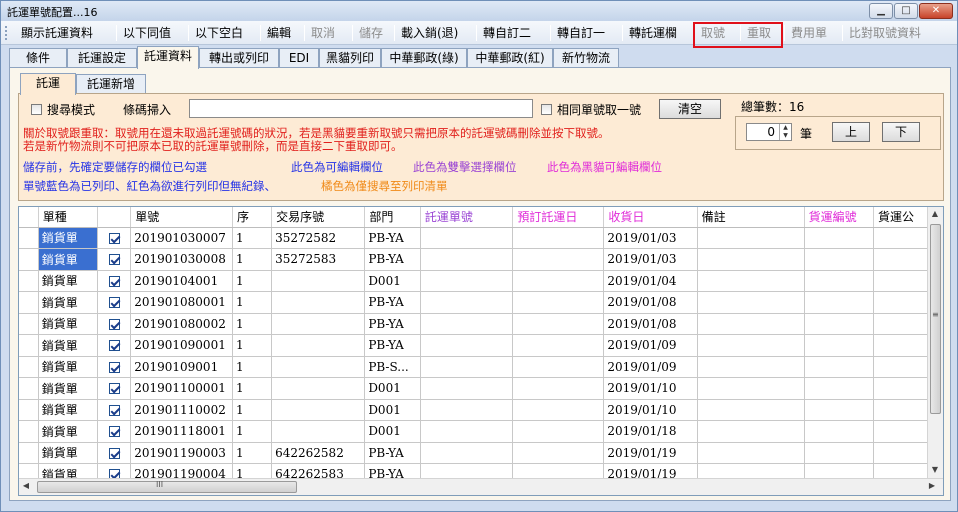  I want to click on horizontal-scrollbar: ◀ III ▶, so click(481, 486).